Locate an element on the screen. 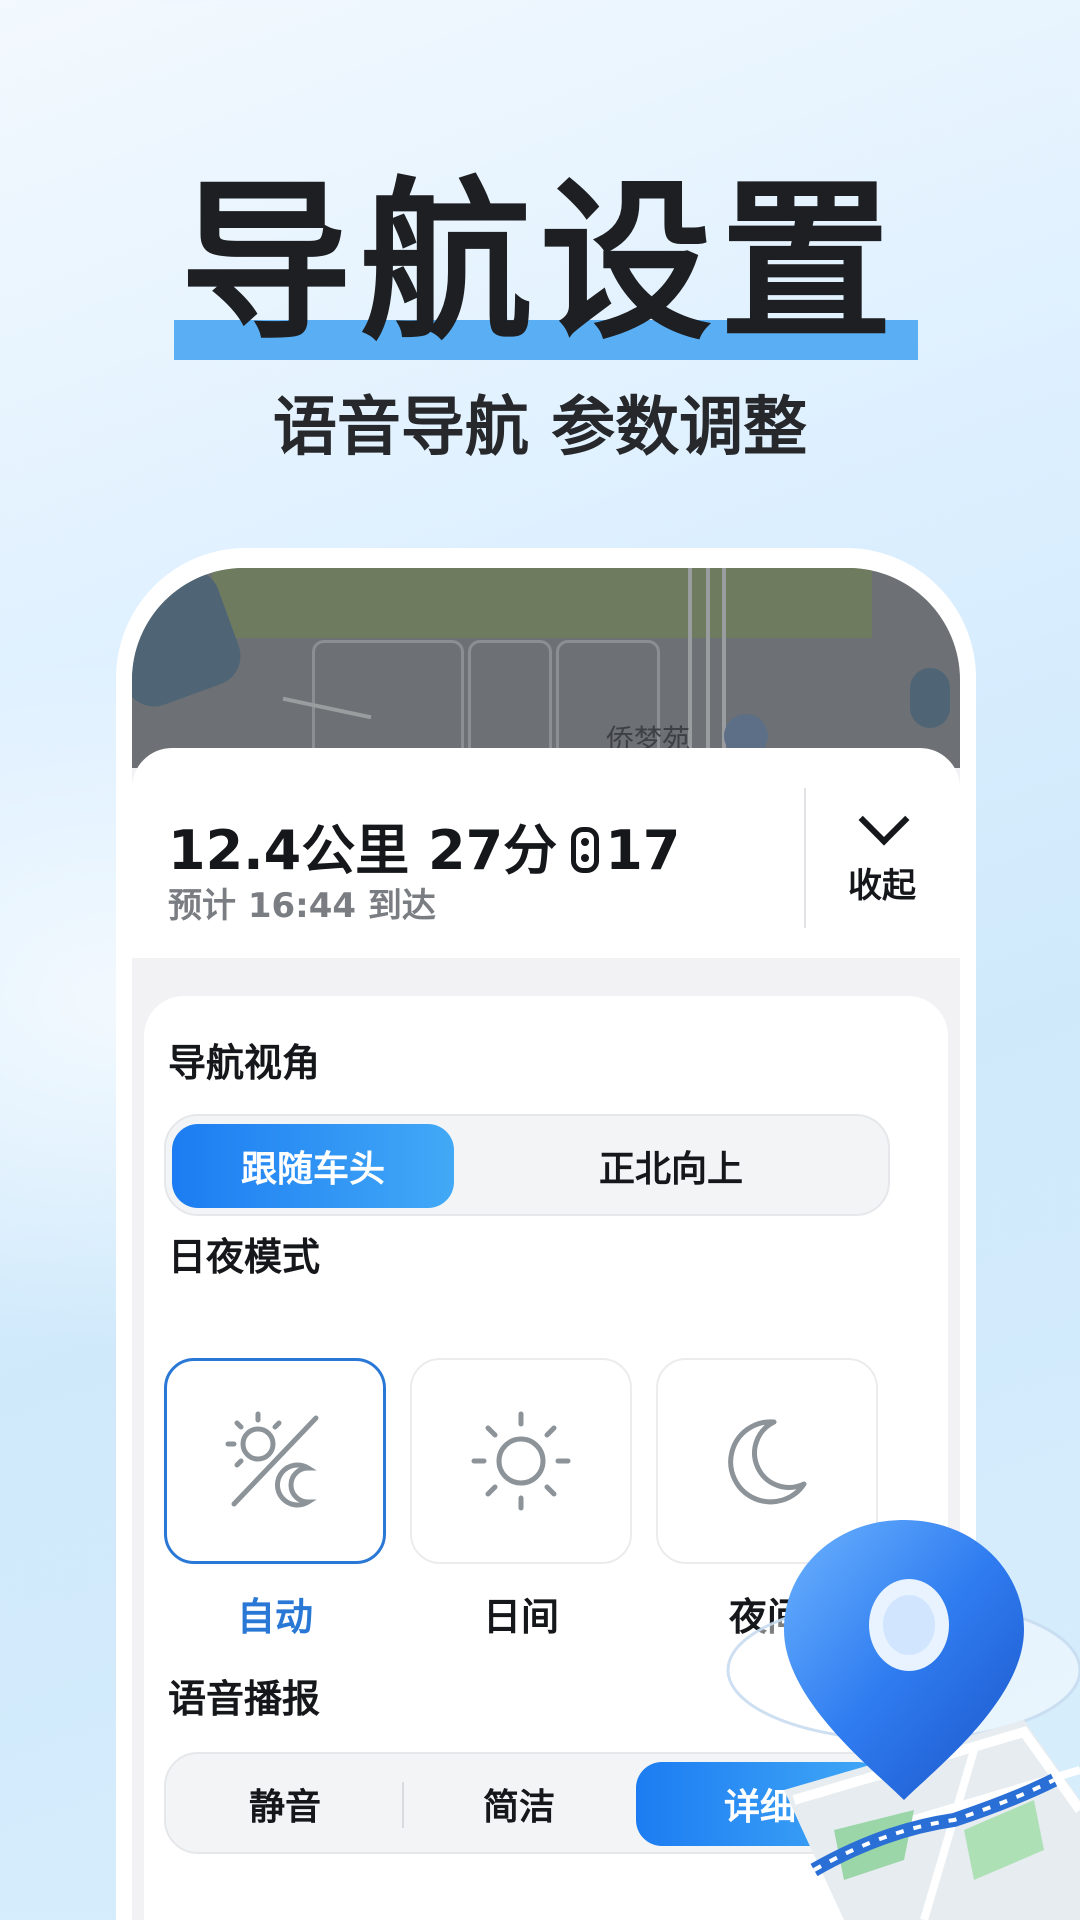  vertical-divider is located at coordinates (805, 858).